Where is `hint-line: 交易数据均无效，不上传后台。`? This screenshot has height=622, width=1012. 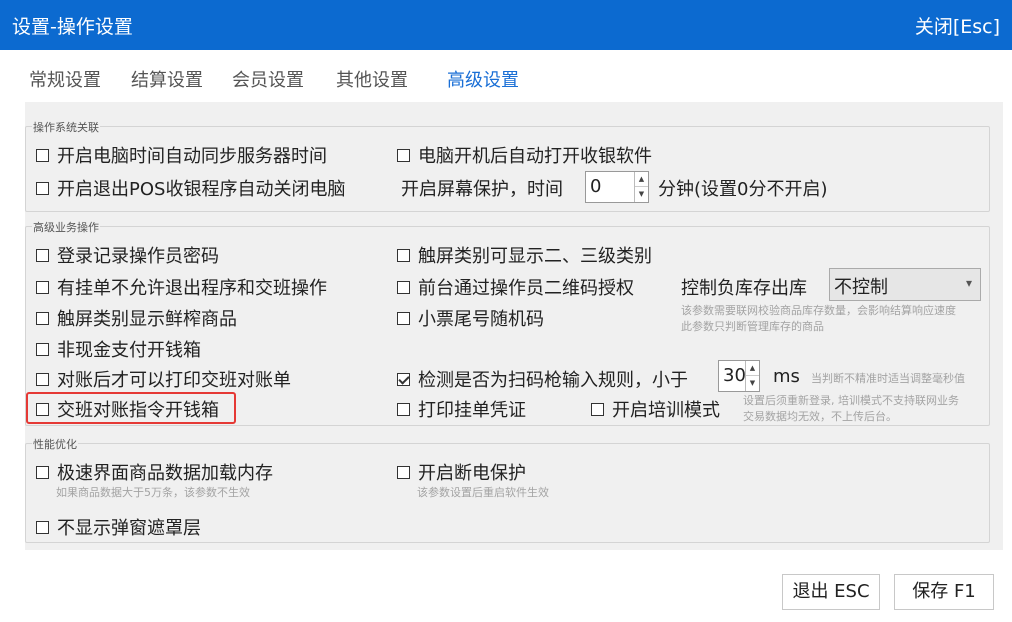
hint-line: 交易数据均无效，不上传后台。 is located at coordinates (820, 416).